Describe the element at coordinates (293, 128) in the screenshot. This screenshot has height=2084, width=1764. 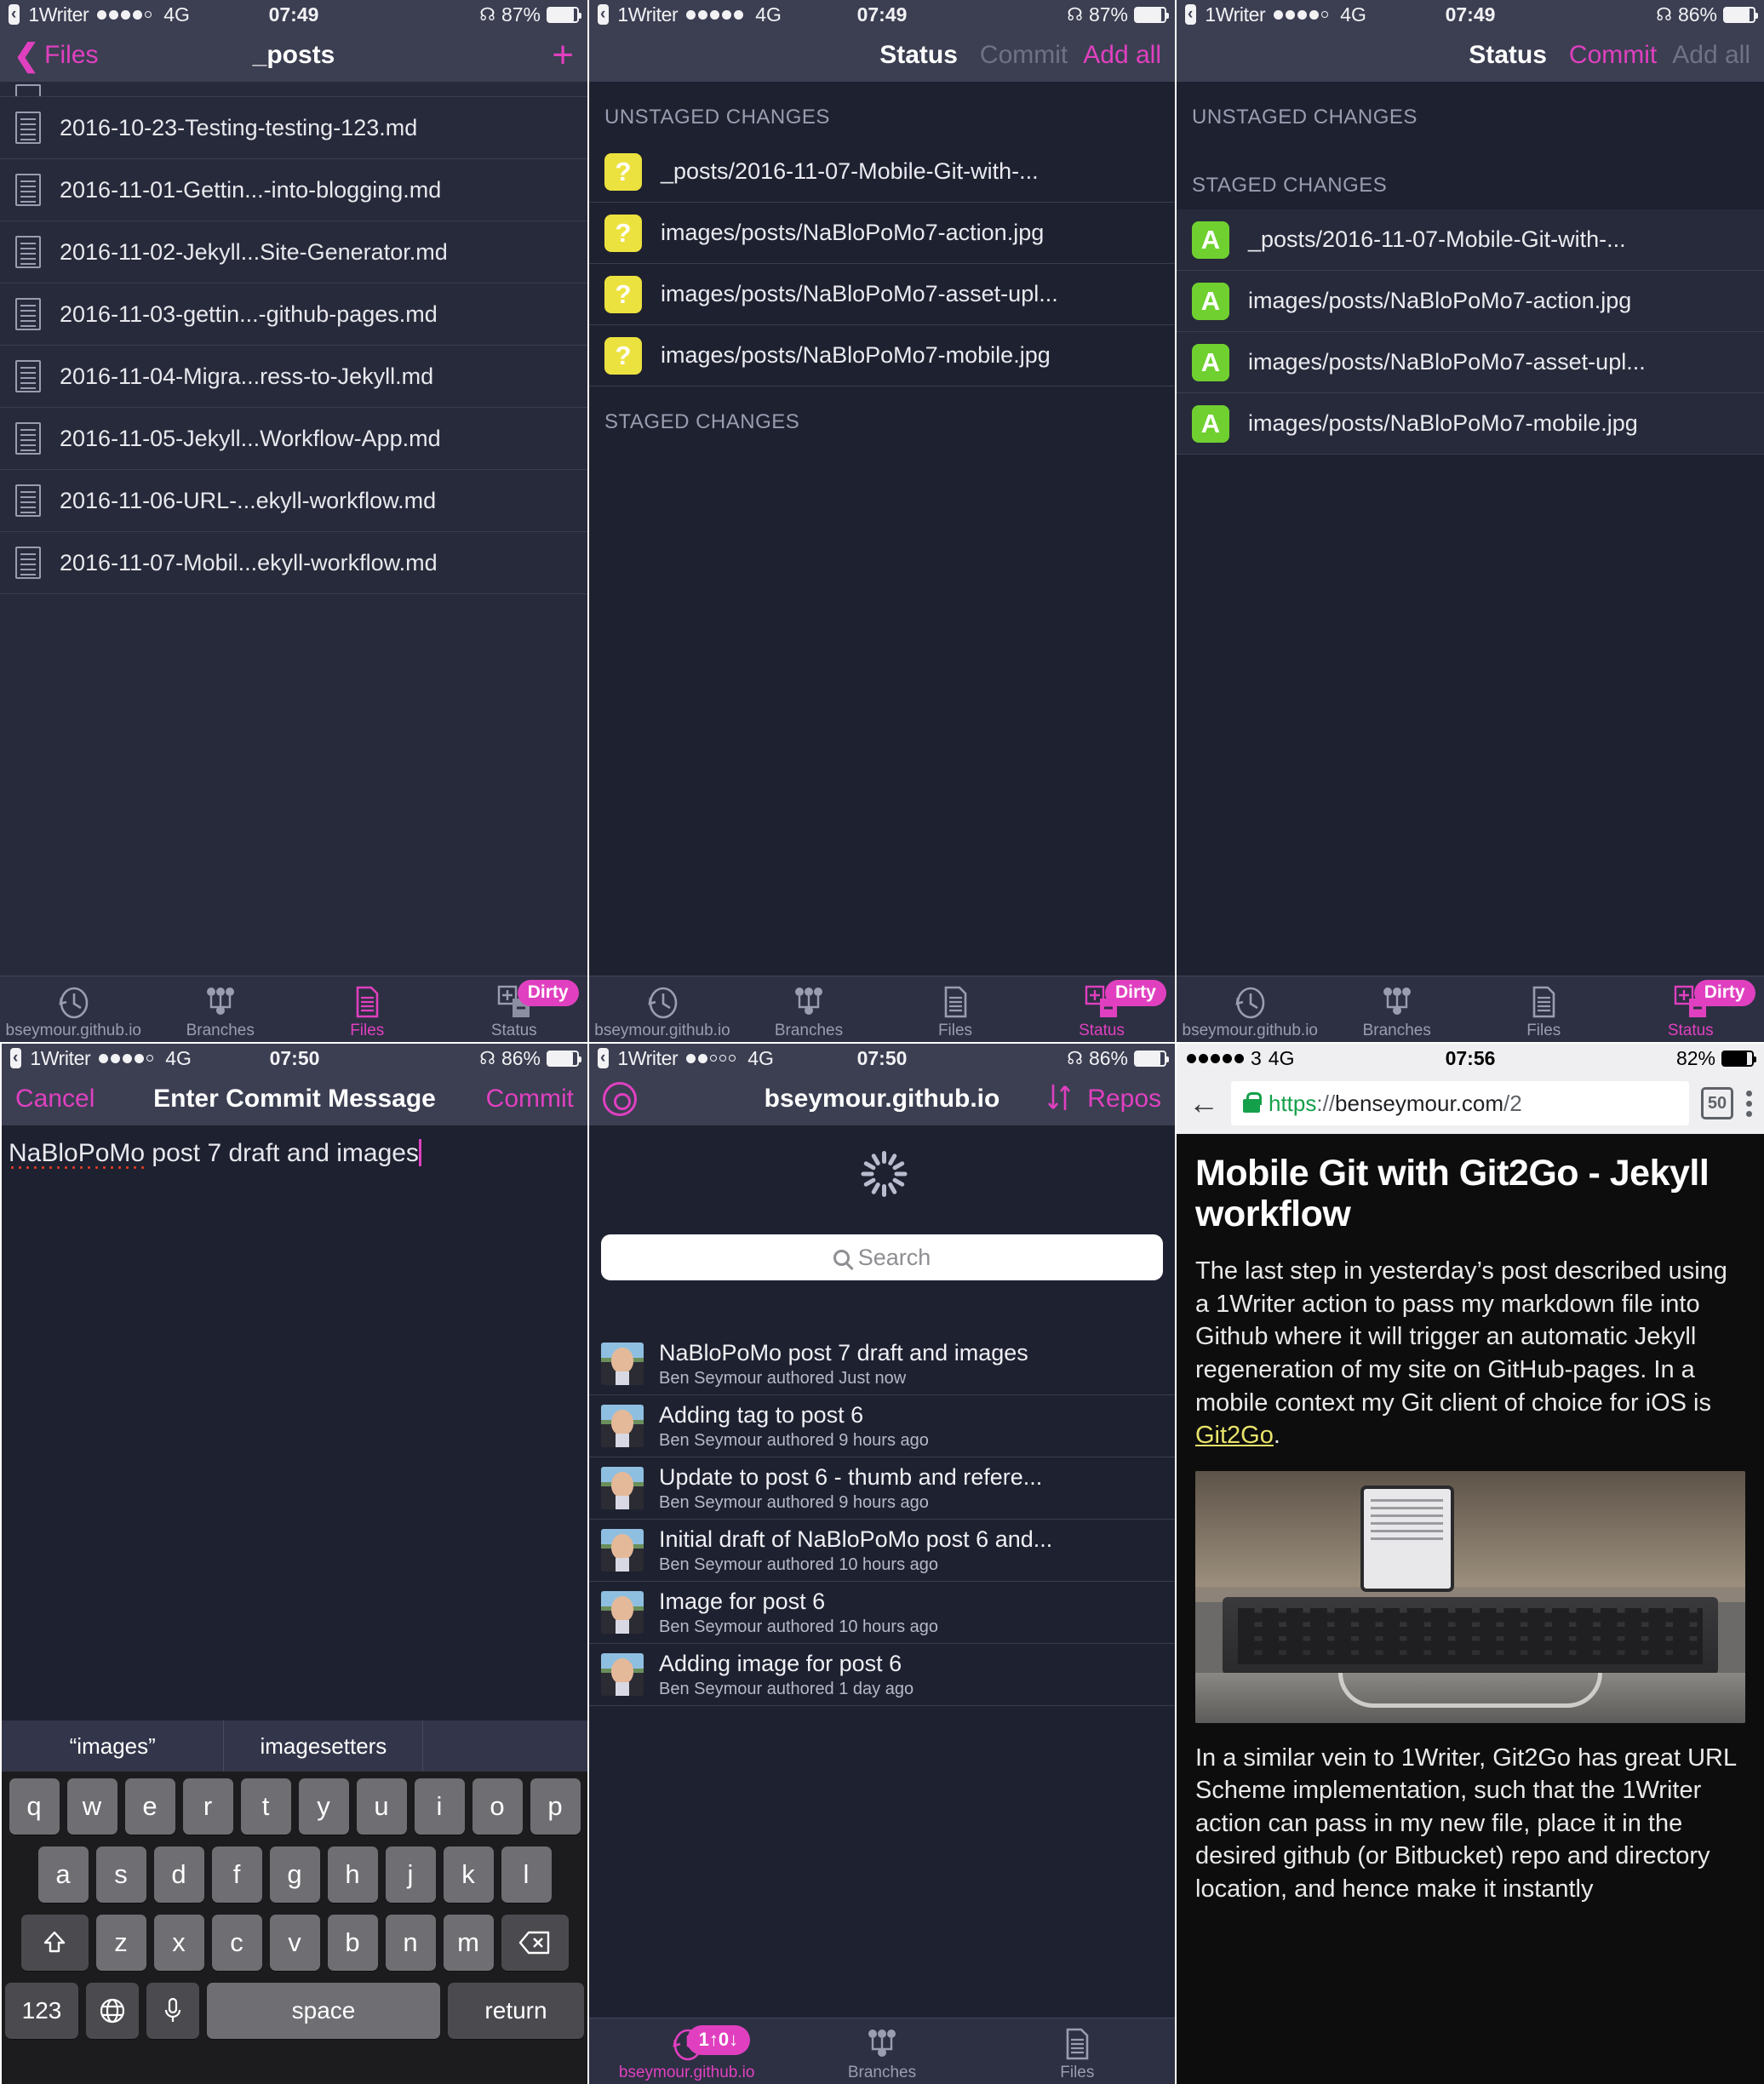
I see `file-list-item: 2016-10-23-Testing-testing-123.md` at that location.